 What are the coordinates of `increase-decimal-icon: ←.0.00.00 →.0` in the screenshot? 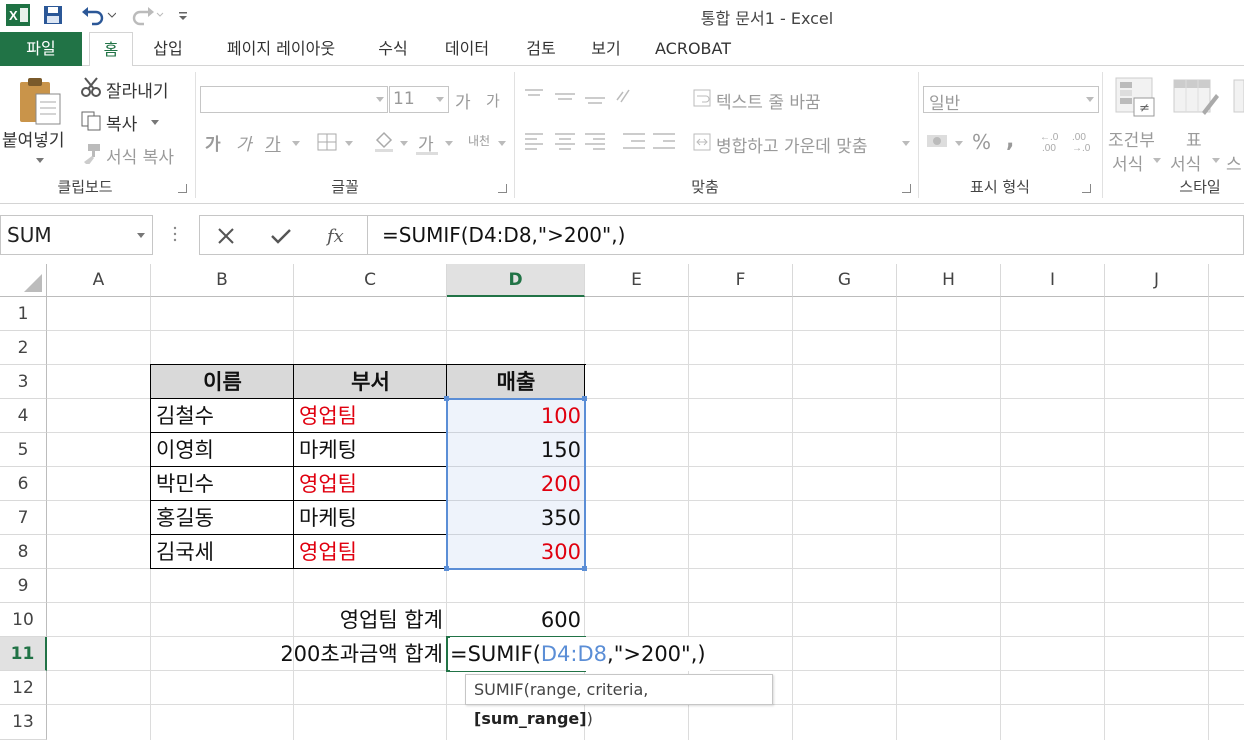 It's located at (1068, 144).